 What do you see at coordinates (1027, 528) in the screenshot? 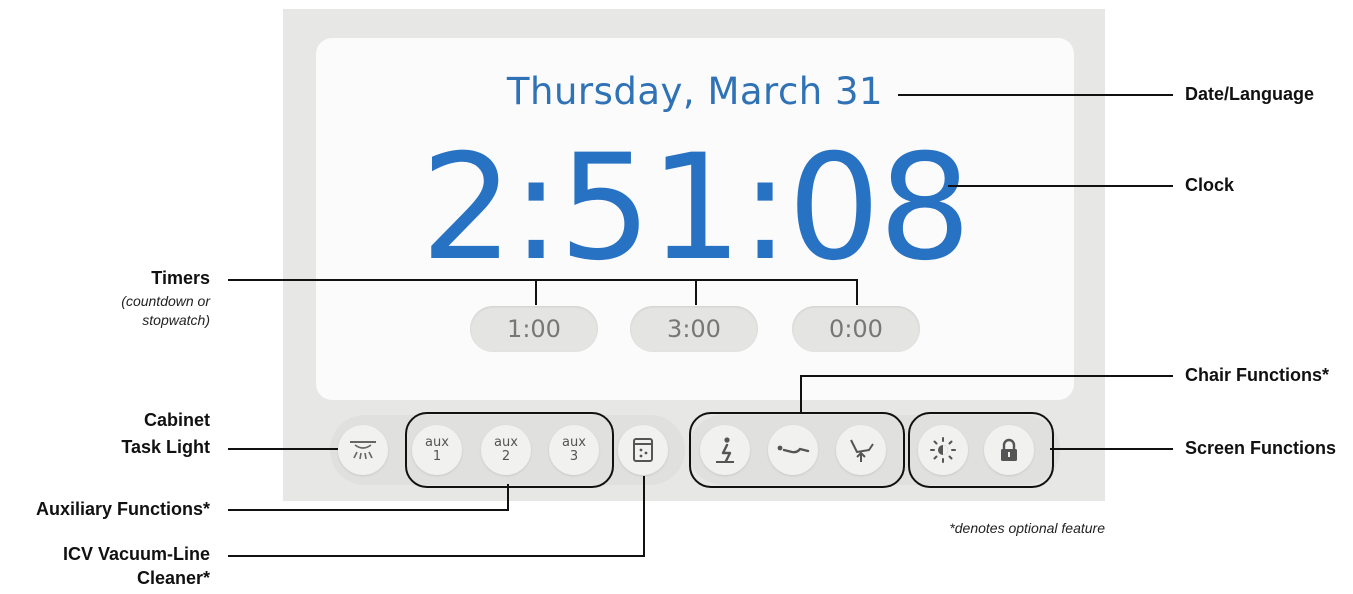
I see `optional-feature-footnote: *denotes optional feature` at bounding box center [1027, 528].